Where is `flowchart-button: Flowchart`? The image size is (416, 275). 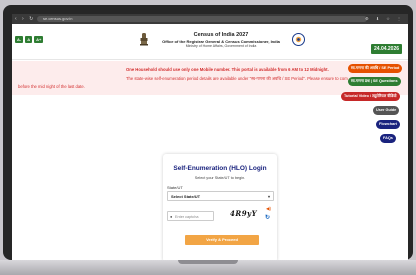
flowchart-button: Flowchart is located at coordinates (388, 124).